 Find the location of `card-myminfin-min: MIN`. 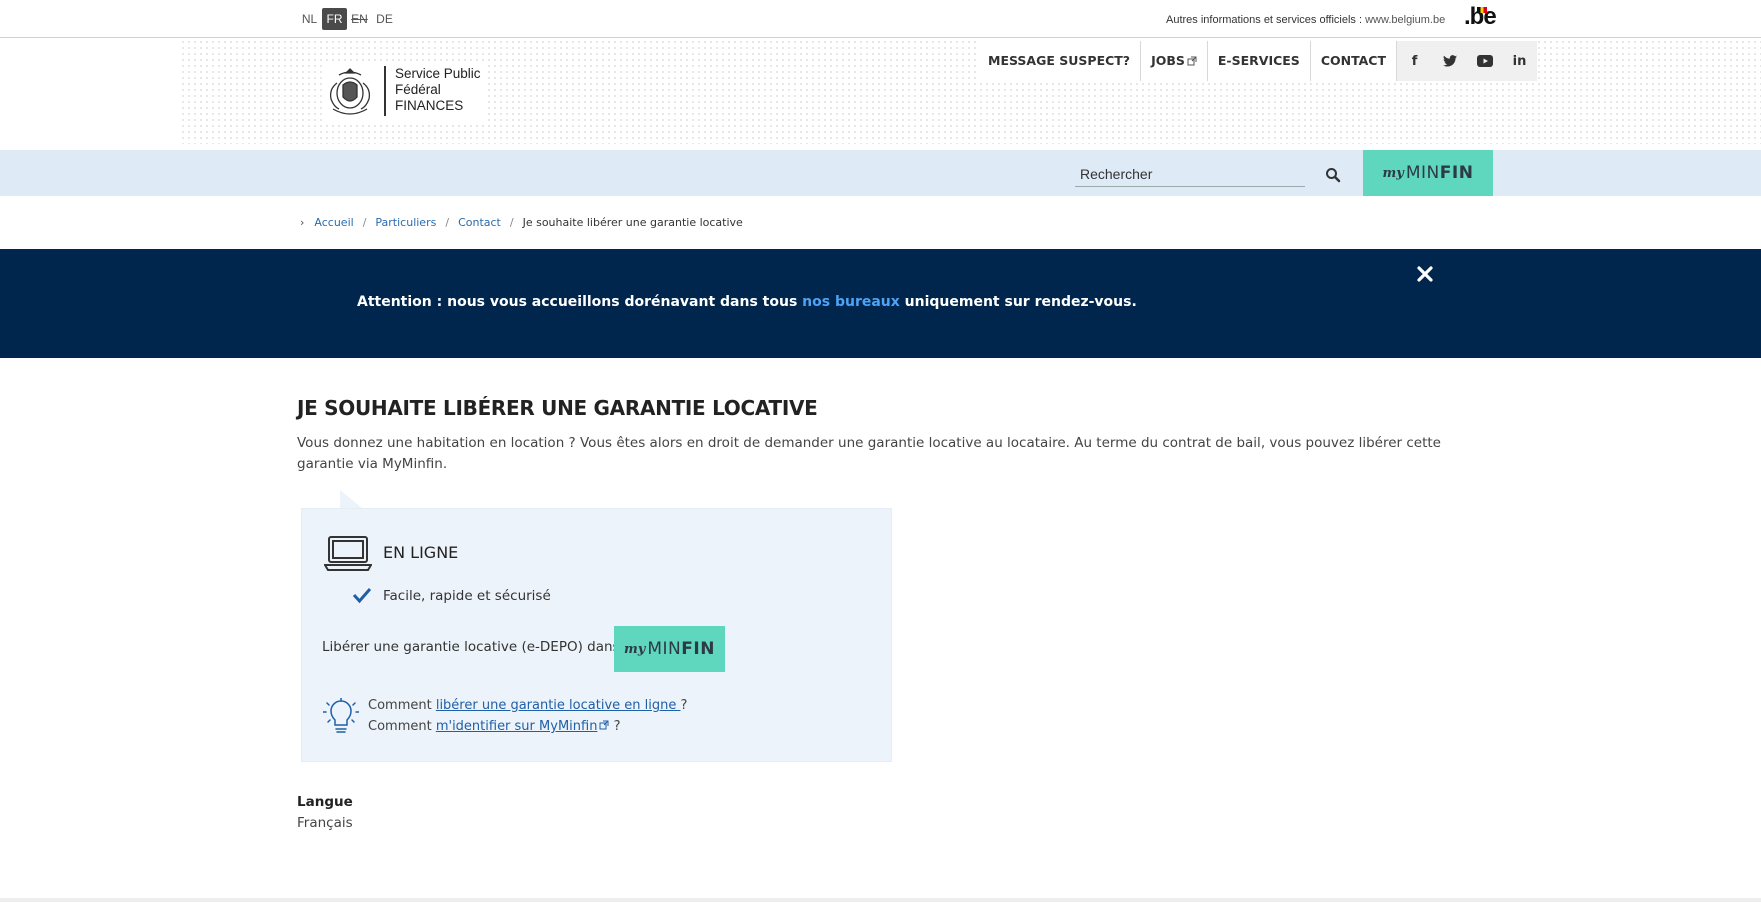

card-myminfin-min: MIN is located at coordinates (664, 649).